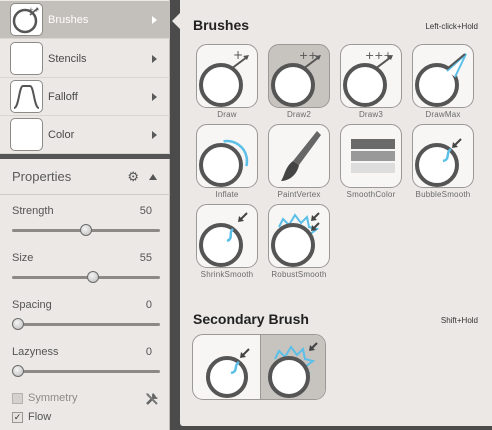  What do you see at coordinates (67, 58) in the screenshot?
I see `sidebar-item-label: Stencils` at bounding box center [67, 58].